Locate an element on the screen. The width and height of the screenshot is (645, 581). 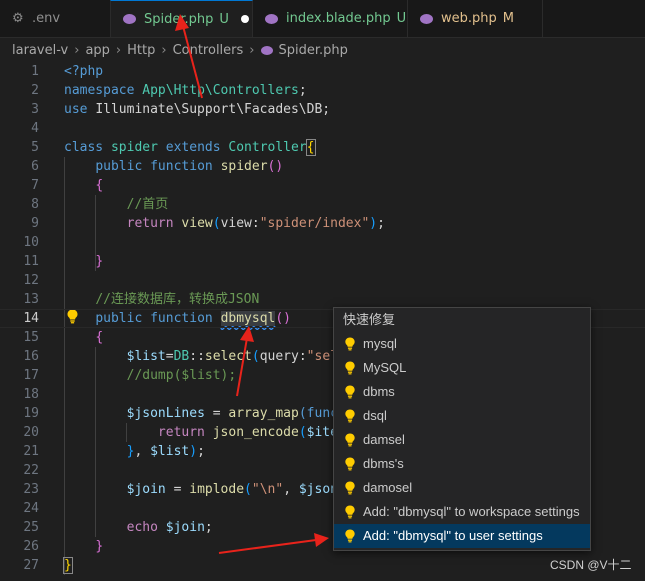
quick-fix-item: Add: "dbmysql" to workspace settings is located at coordinates (462, 512).